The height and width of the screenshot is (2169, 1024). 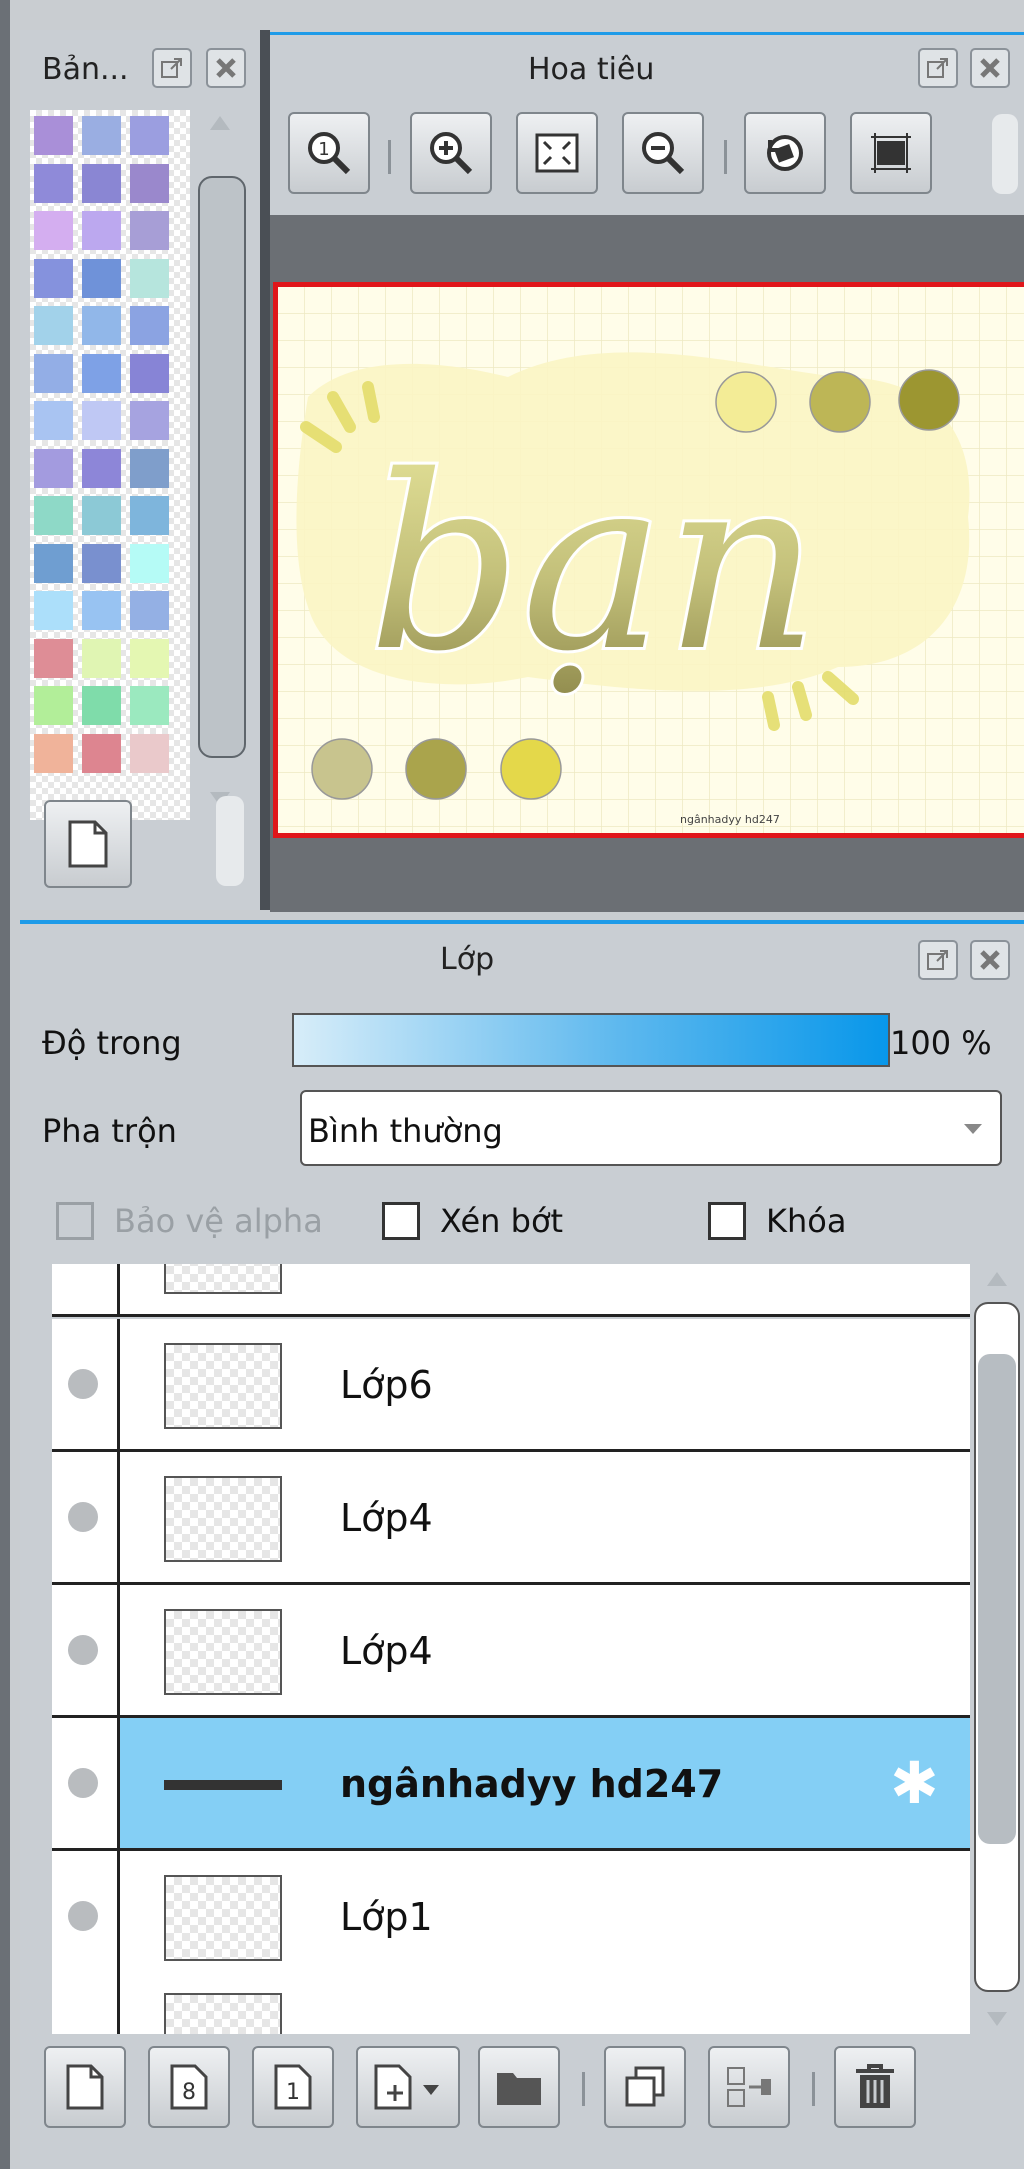 I want to click on frame-icon, so click(x=891, y=153).